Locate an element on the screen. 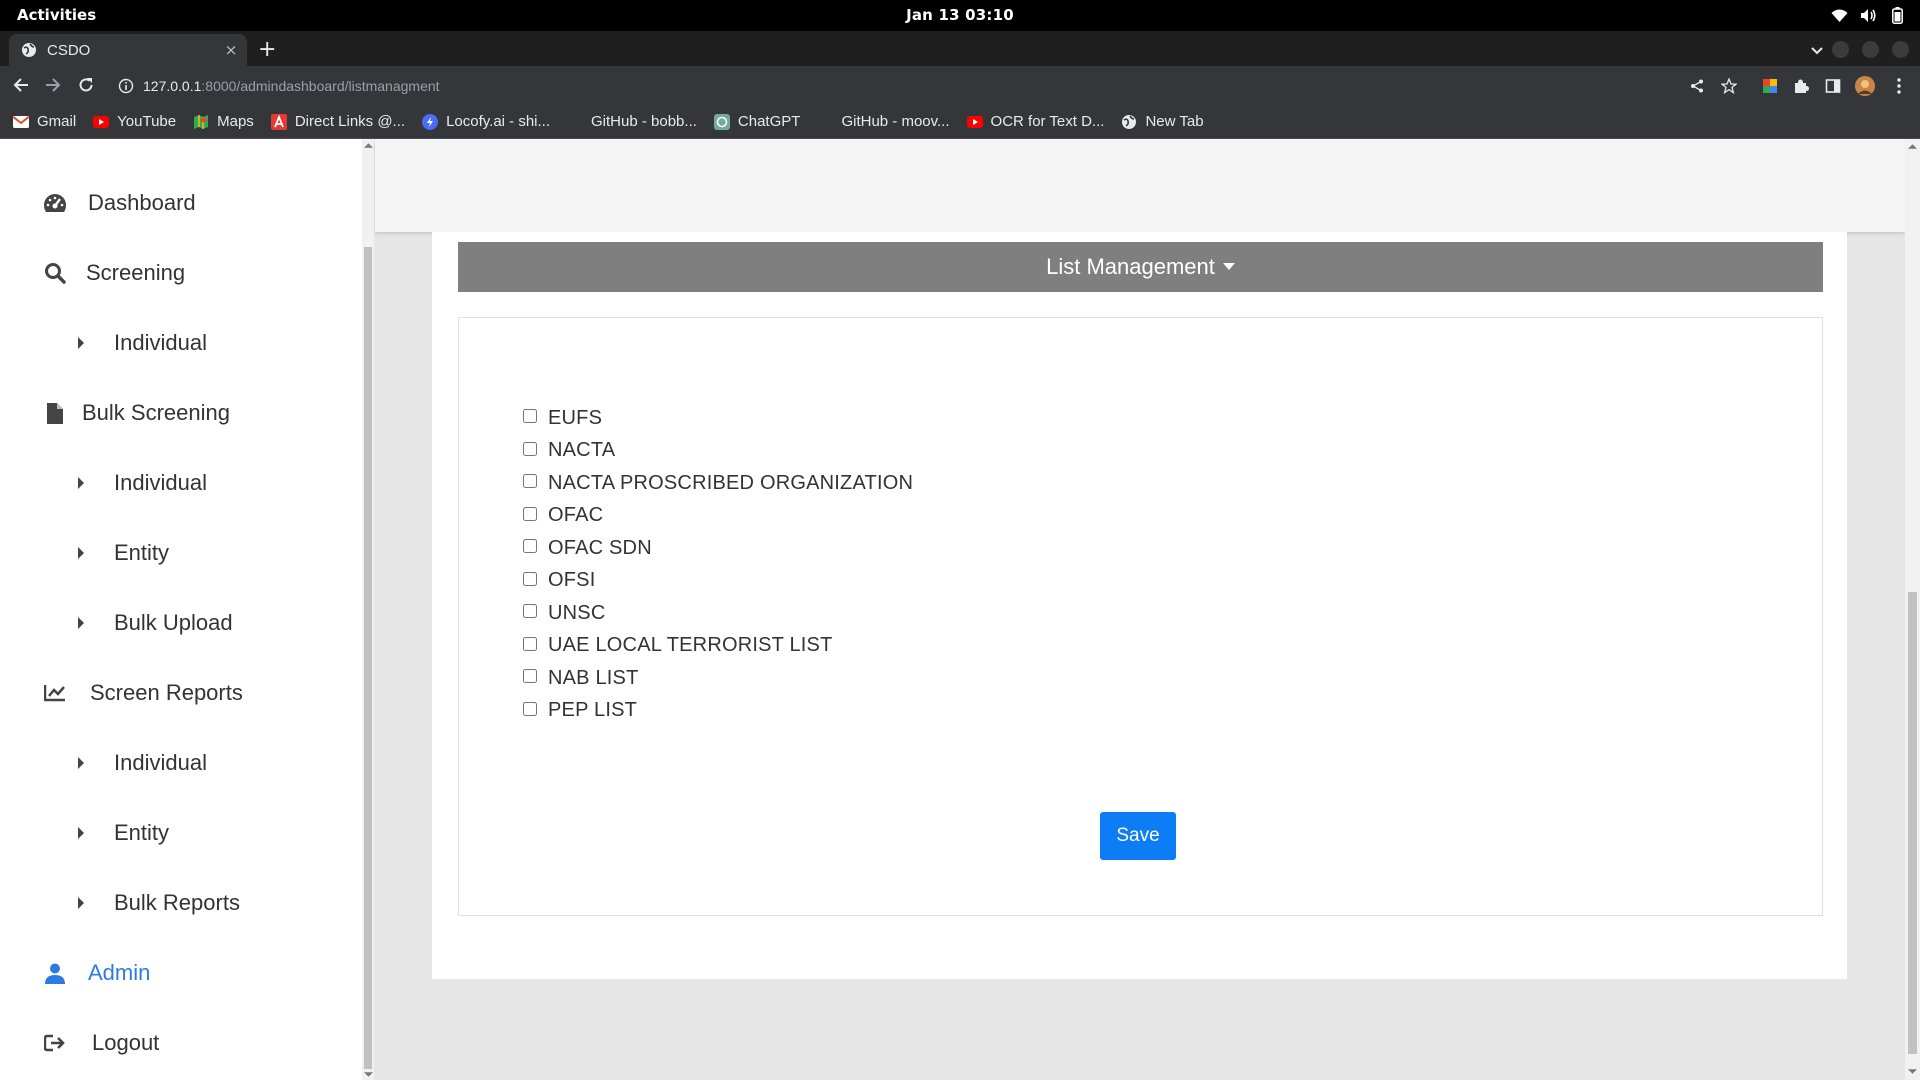 The height and width of the screenshot is (1080, 1920). list-label: NACTA PROSCRIBED ORGANIZATION is located at coordinates (731, 482).